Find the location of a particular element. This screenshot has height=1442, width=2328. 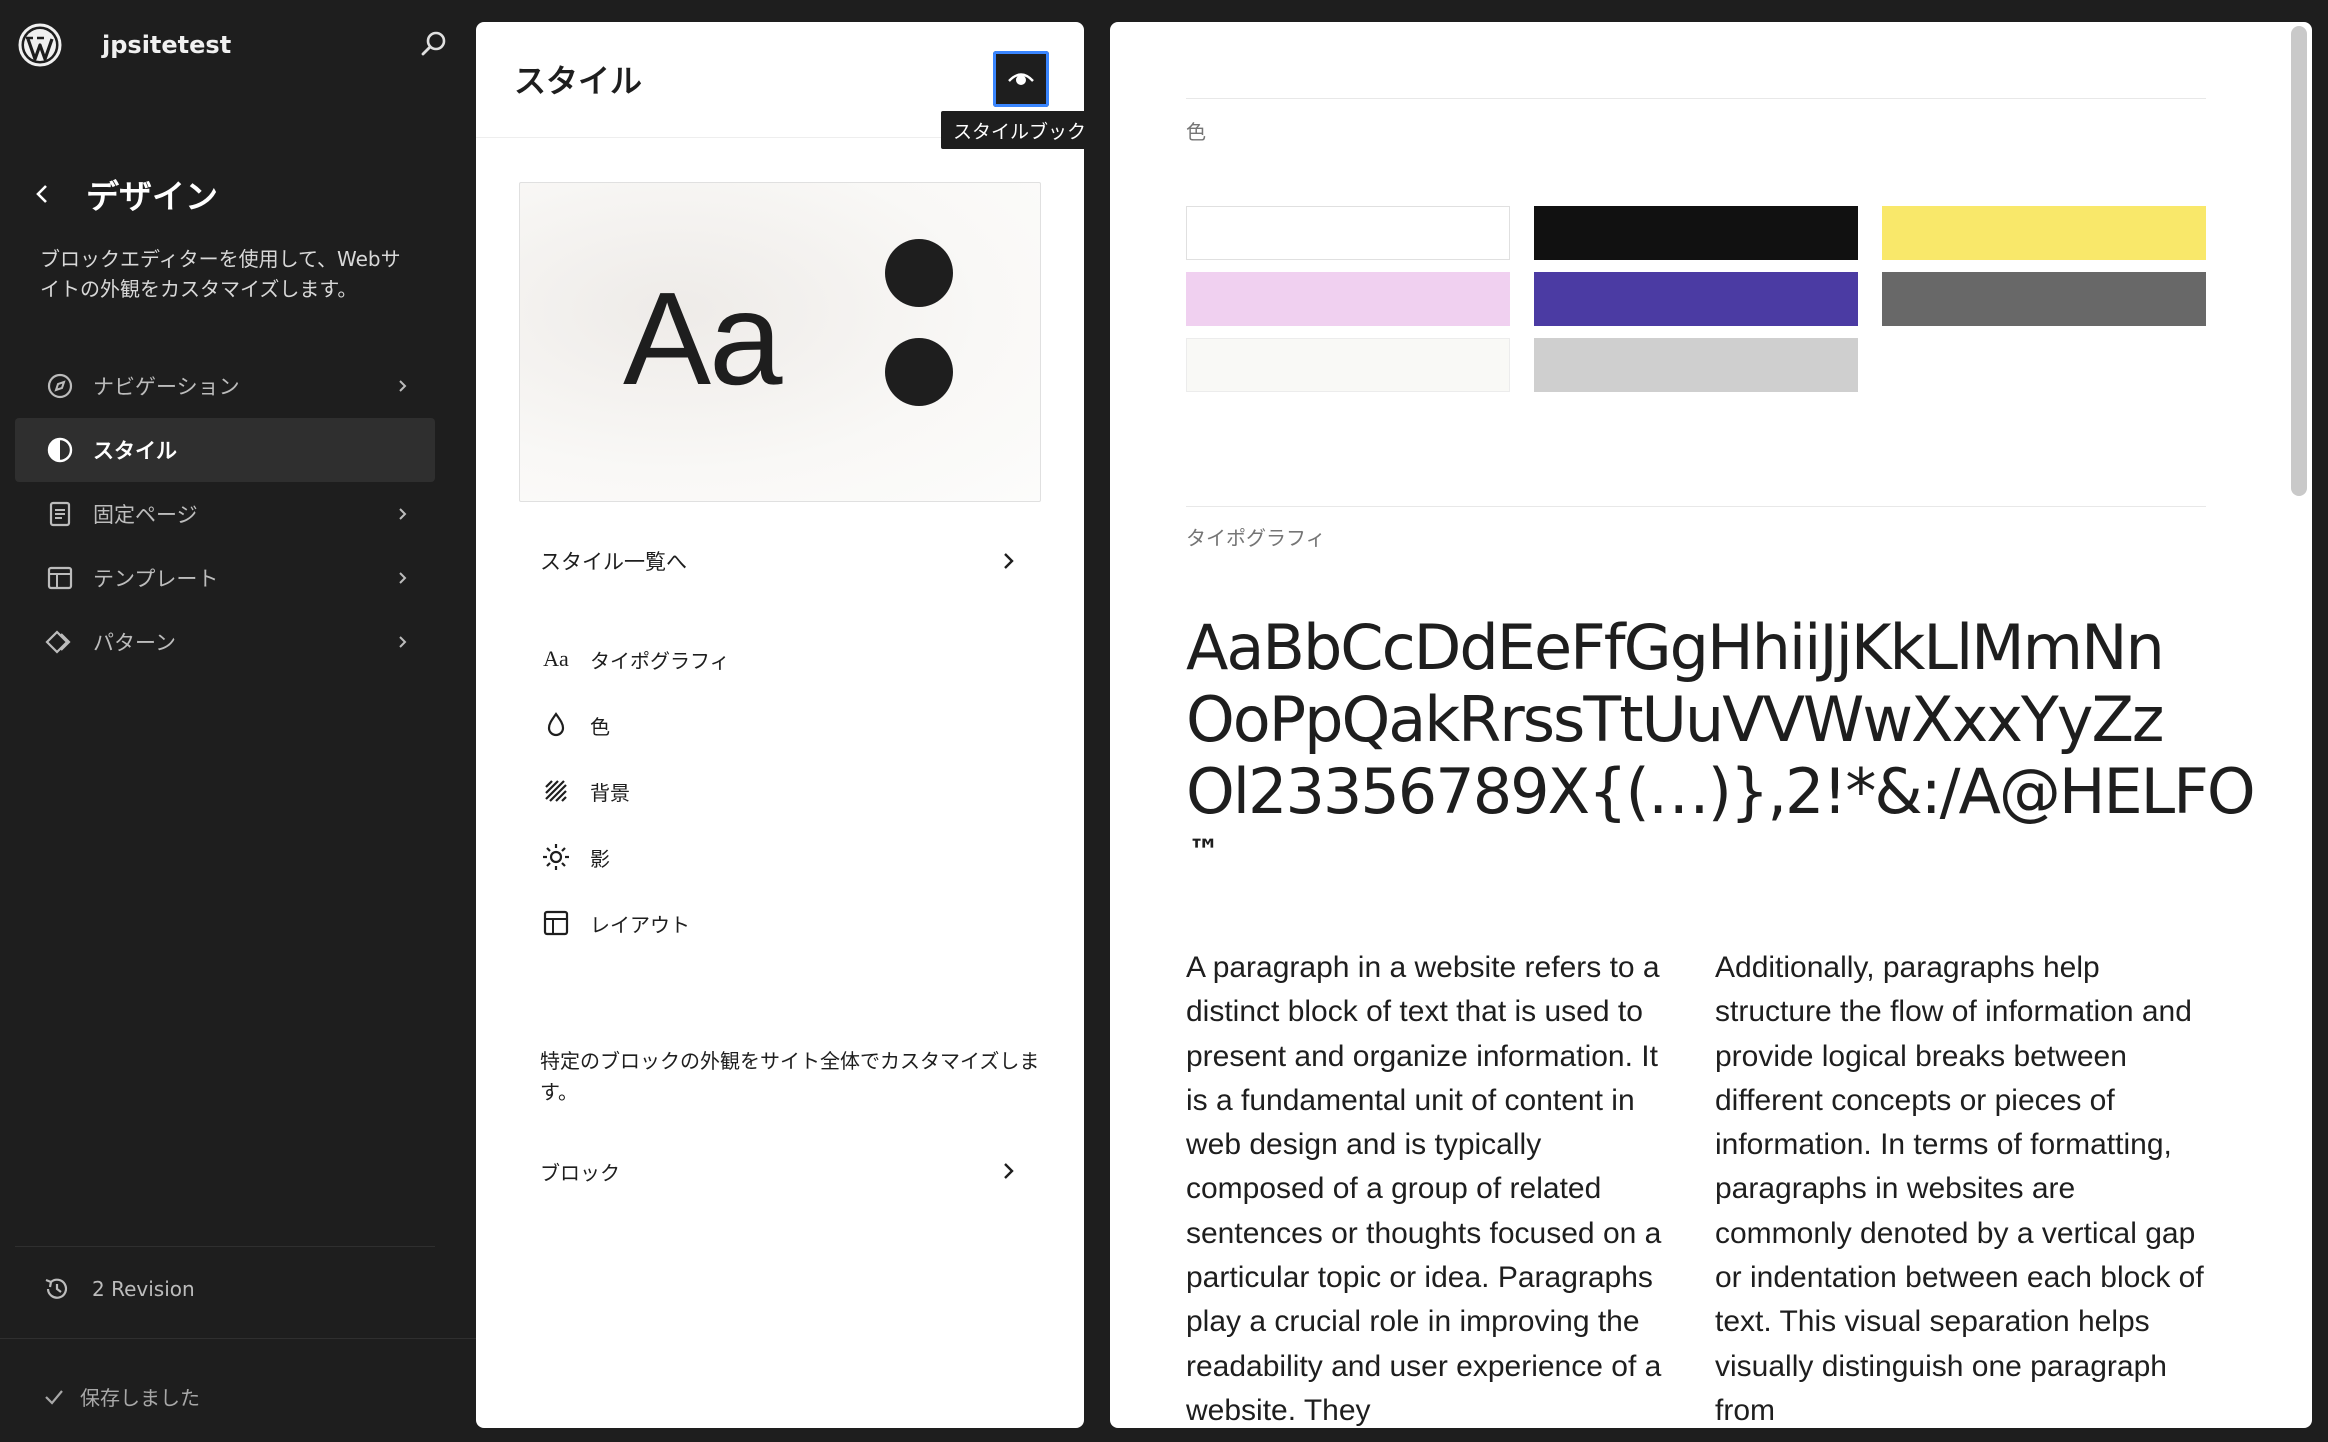

menu-item-label: タイポグラフィ is located at coordinates (660, 660).